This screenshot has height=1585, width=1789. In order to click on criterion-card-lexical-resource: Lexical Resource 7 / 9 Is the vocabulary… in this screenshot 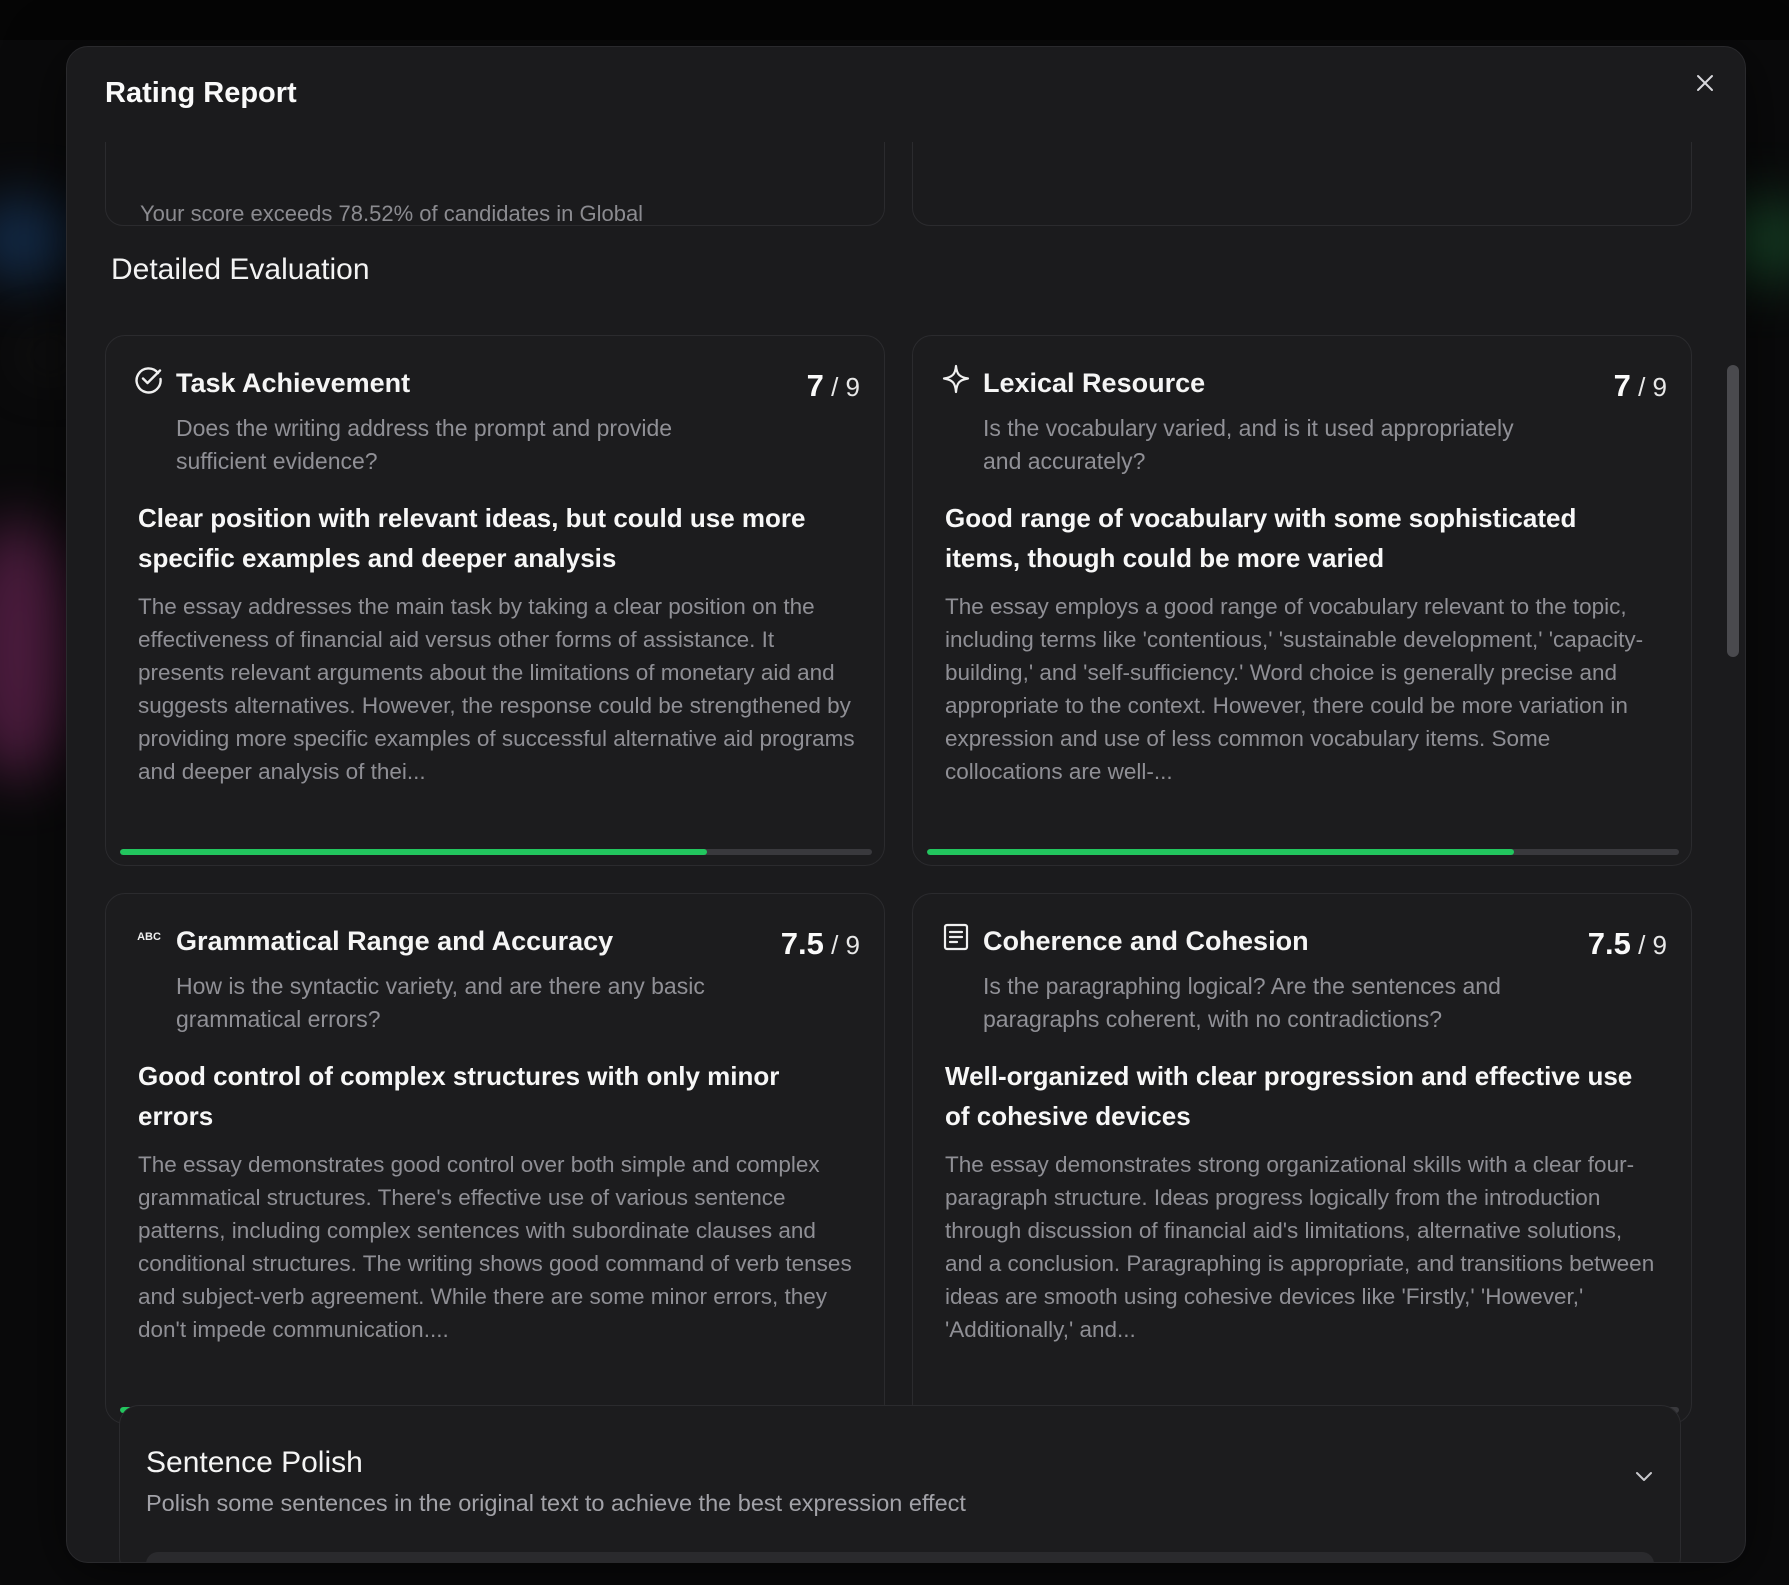, I will do `click(1302, 600)`.